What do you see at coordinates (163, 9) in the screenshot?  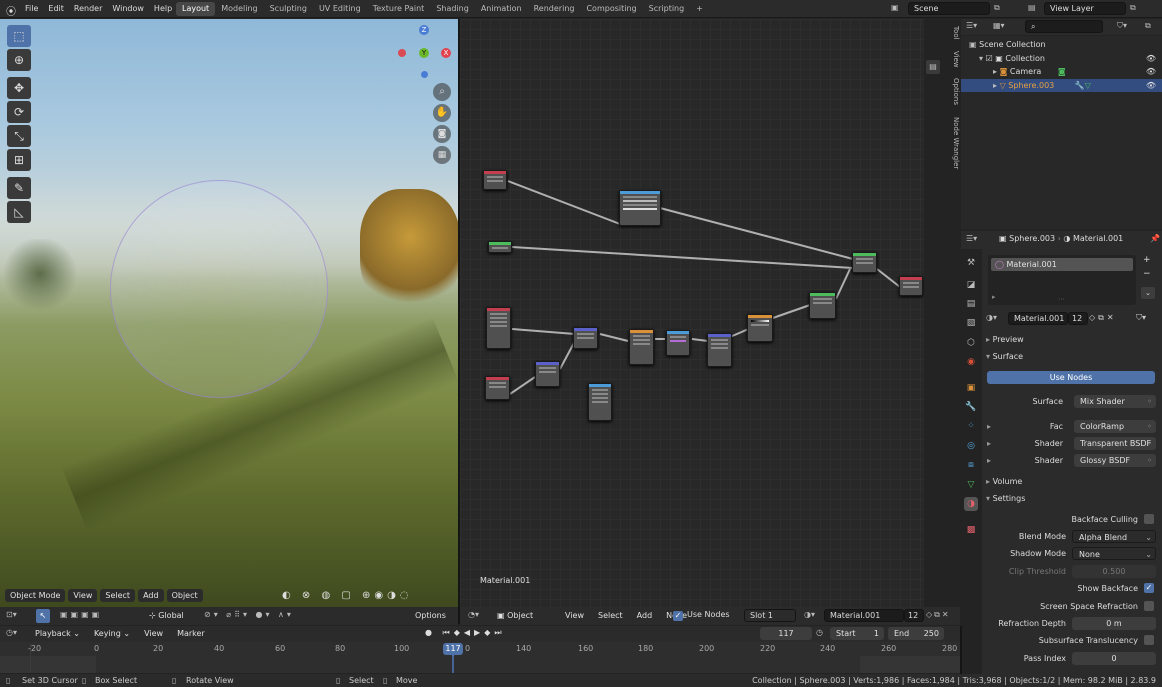 I see `menu-help: Help` at bounding box center [163, 9].